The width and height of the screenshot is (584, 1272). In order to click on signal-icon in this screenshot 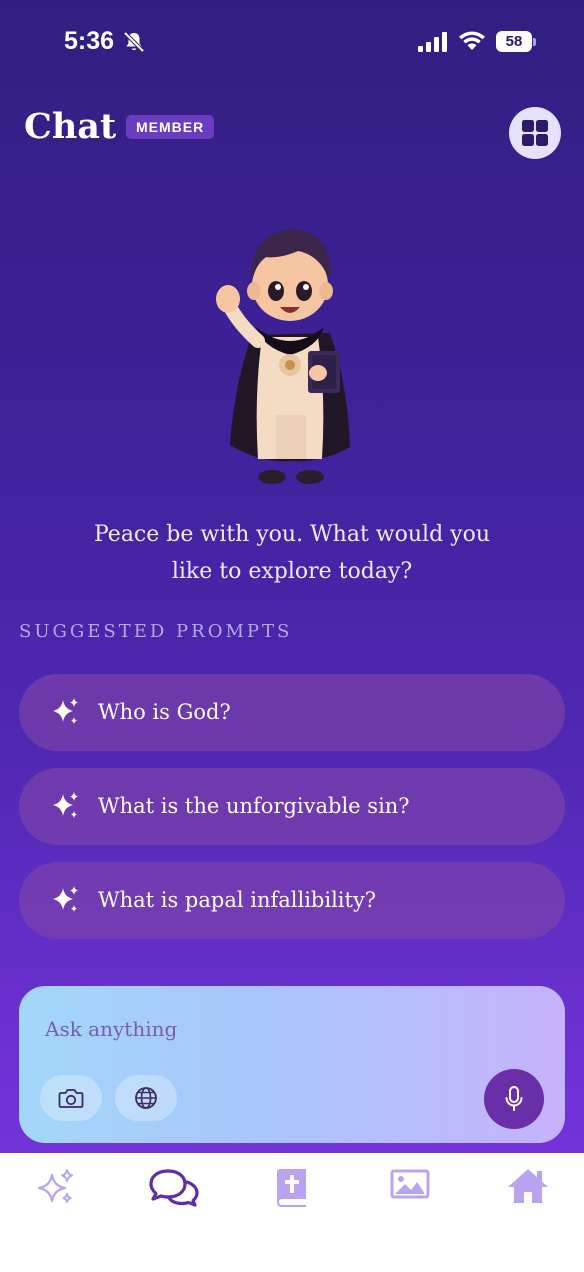, I will do `click(432, 42)`.